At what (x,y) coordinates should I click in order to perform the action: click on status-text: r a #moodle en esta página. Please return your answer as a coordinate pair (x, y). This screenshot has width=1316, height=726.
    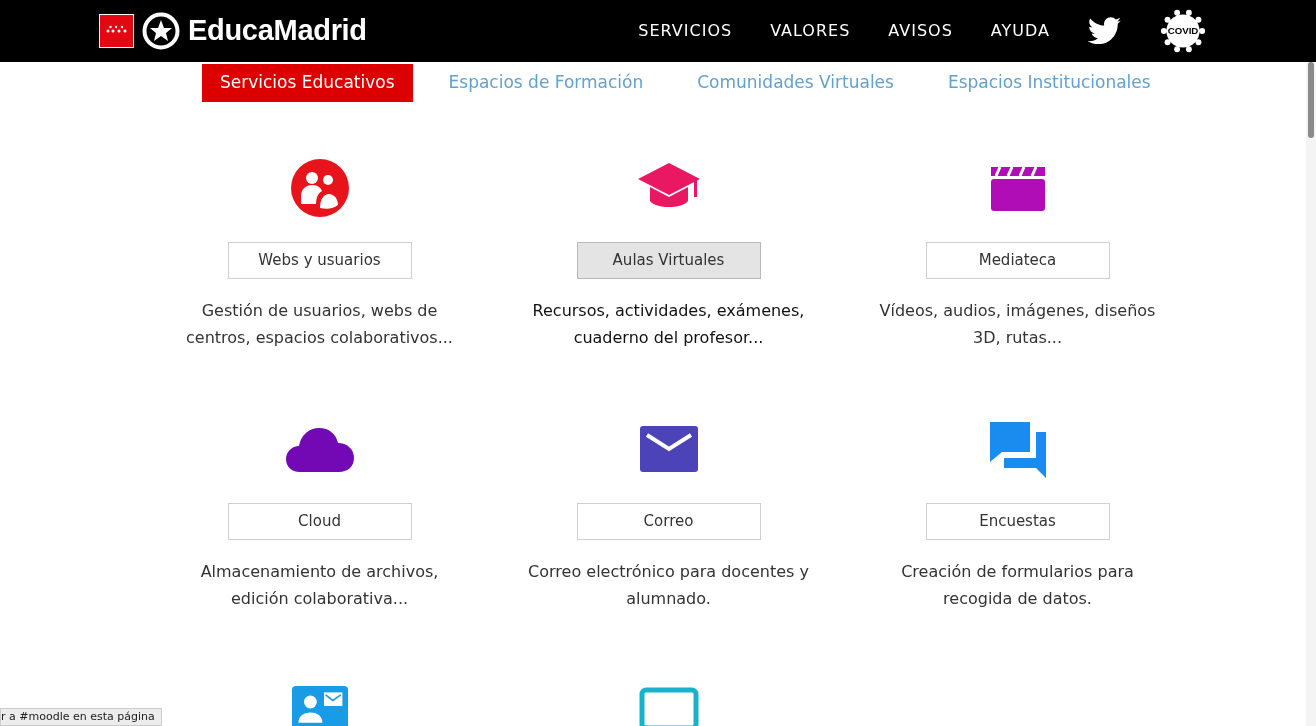
    Looking at the image, I should click on (81, 716).